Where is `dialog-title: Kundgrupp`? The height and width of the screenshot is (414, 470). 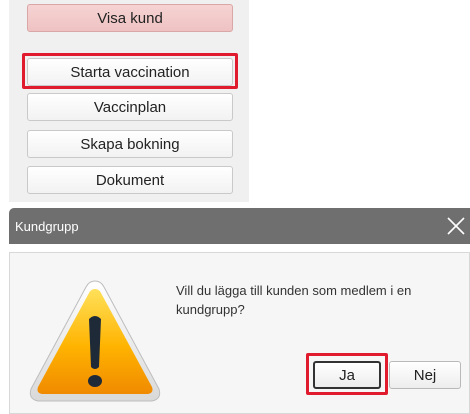 dialog-title: Kundgrupp is located at coordinates (47, 226).